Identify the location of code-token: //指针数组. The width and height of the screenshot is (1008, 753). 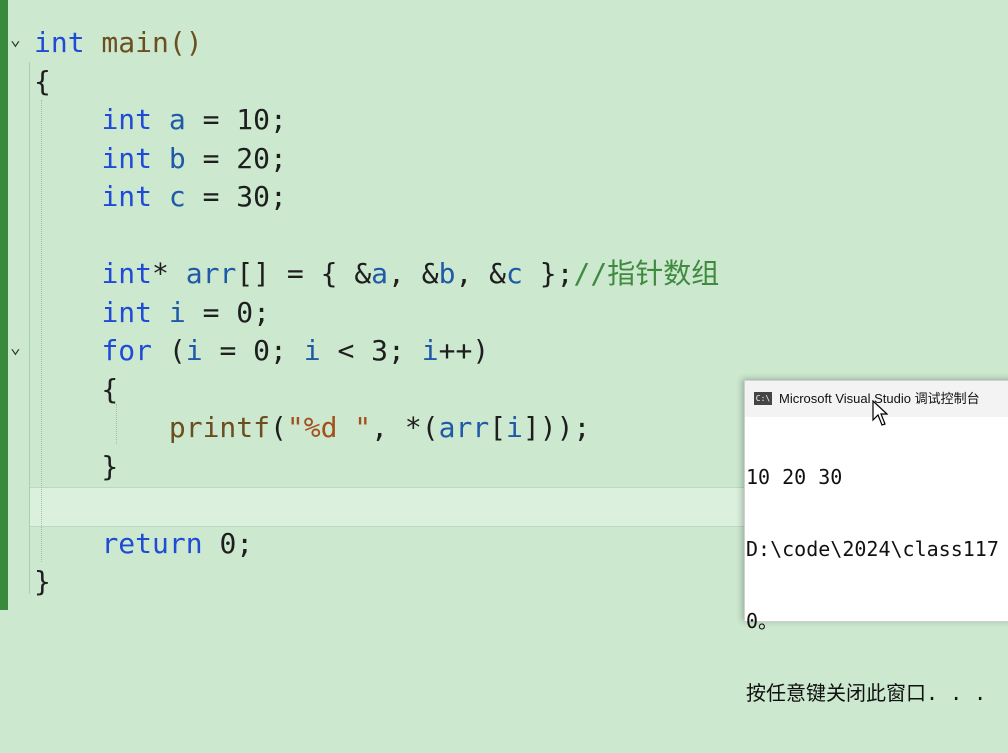
(646, 273).